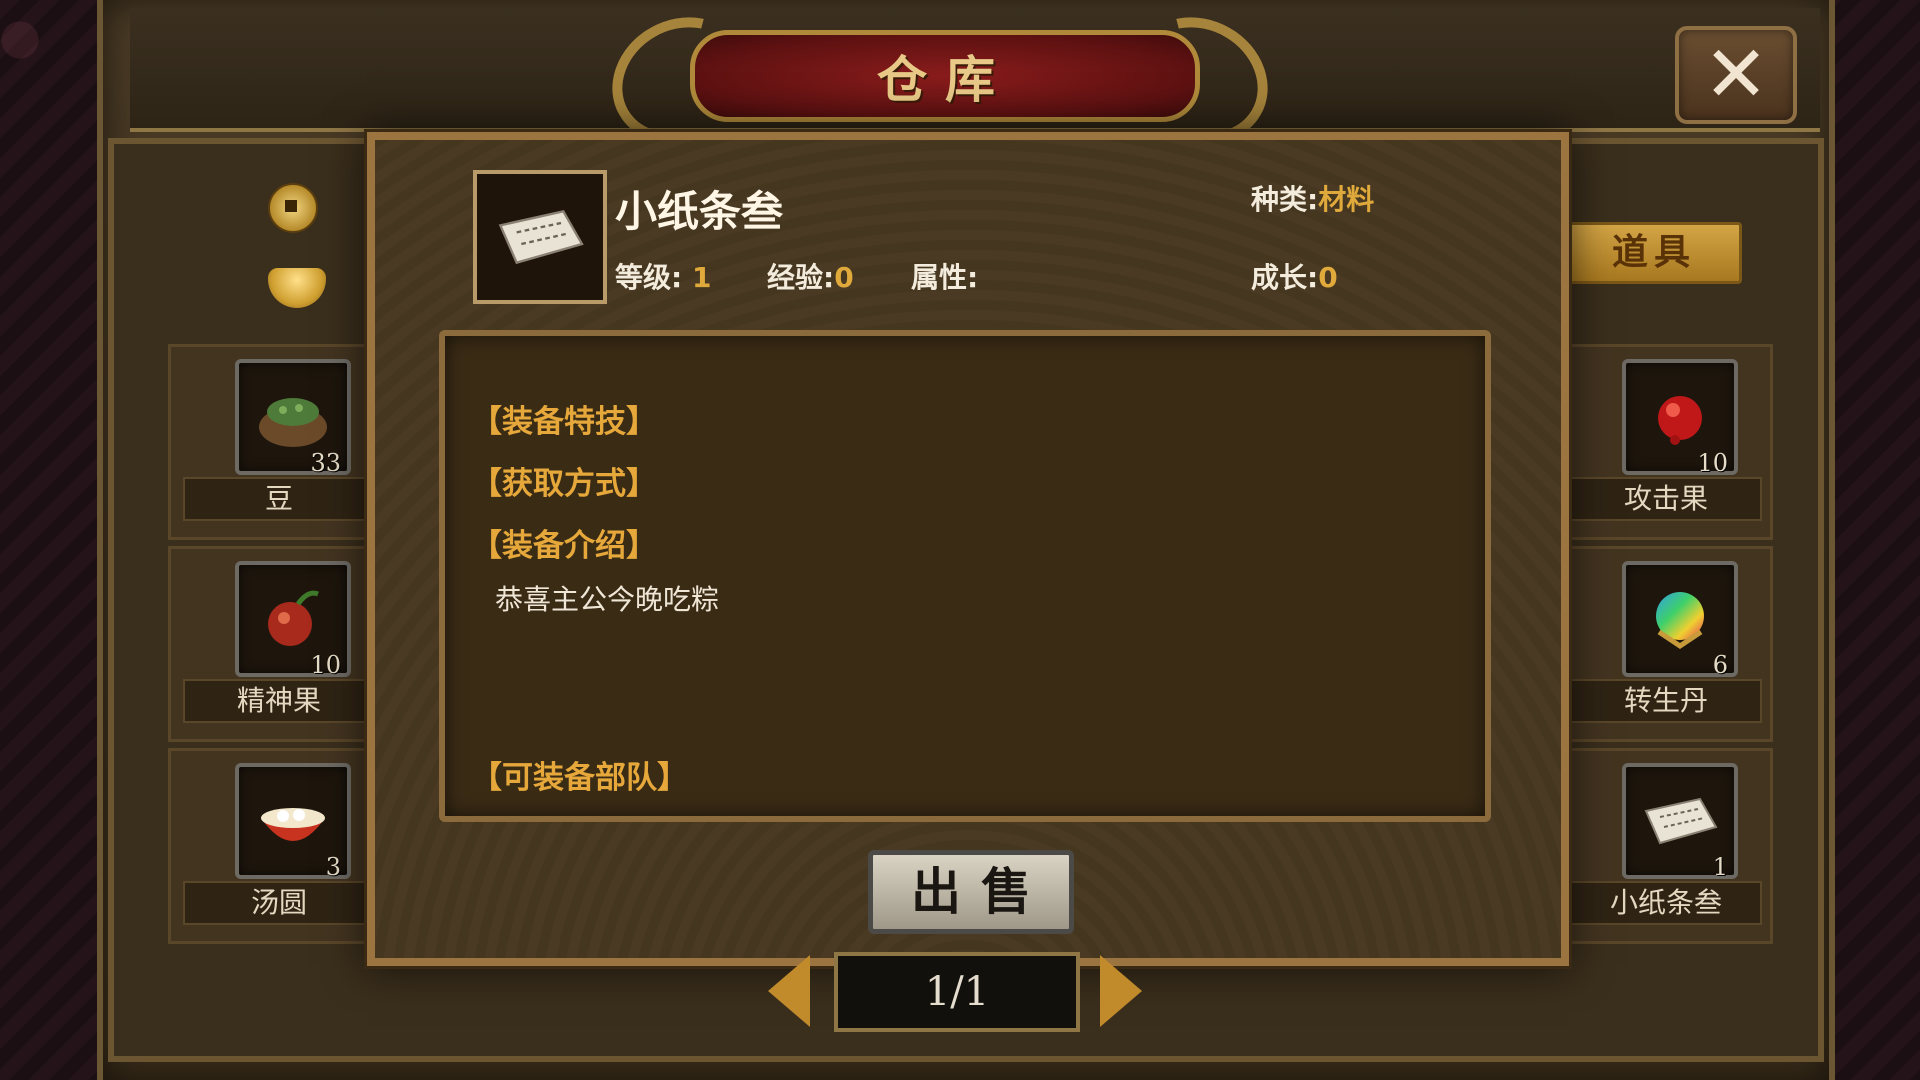 This screenshot has height=1080, width=1920. Describe the element at coordinates (1285, 199) in the screenshot. I see `type-label: 种类:` at that location.